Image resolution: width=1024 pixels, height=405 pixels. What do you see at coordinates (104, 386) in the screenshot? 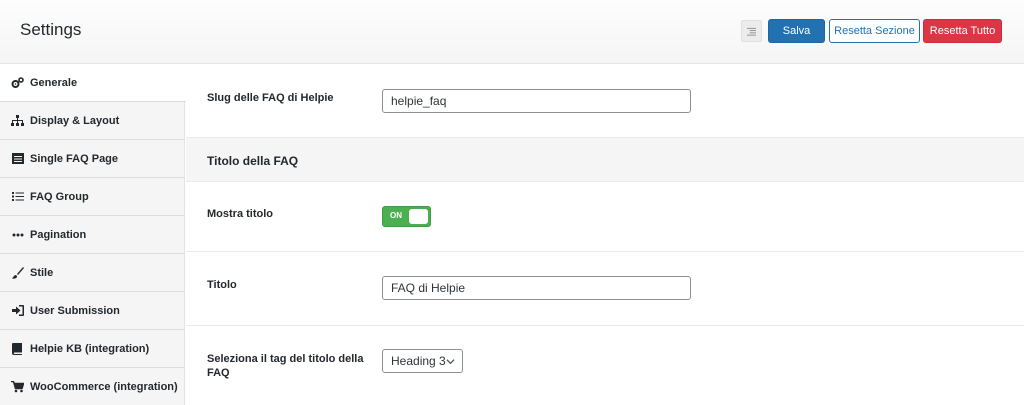
I see `sidebar-item-label: WooCommerce (integration)` at bounding box center [104, 386].